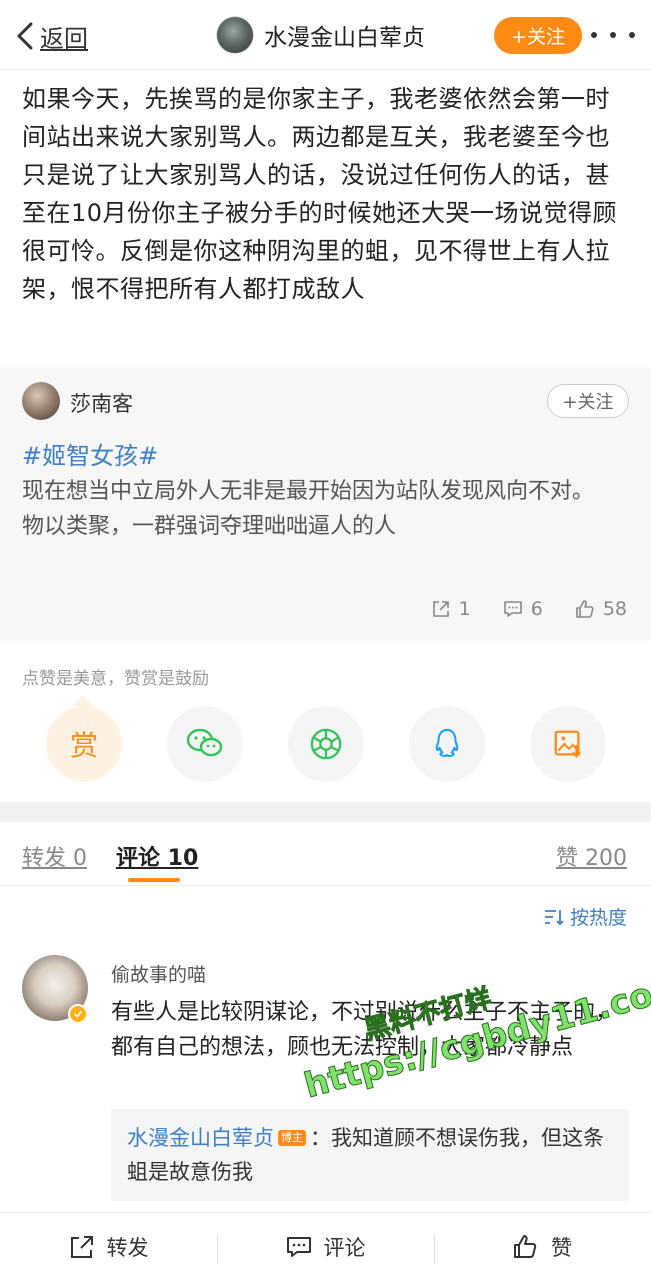 The height and width of the screenshot is (1280, 651). I want to click on like-button: 赞, so click(542, 1248).